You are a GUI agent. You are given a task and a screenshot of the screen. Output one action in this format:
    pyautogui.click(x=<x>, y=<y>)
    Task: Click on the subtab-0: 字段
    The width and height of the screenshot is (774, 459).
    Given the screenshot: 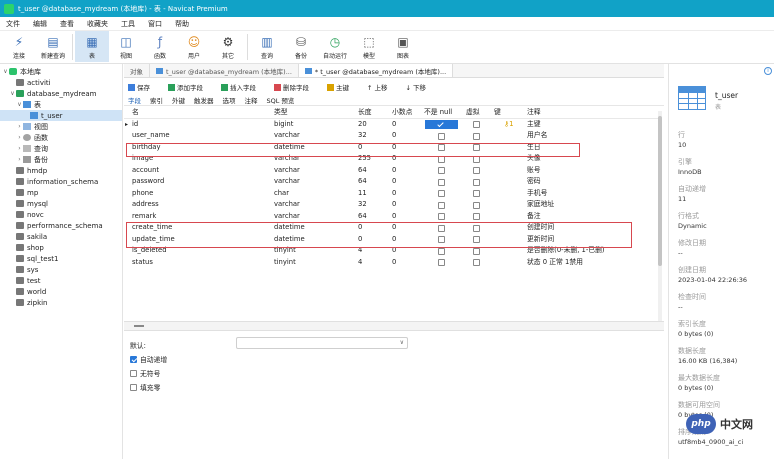 What is the action you would take?
    pyautogui.click(x=134, y=100)
    